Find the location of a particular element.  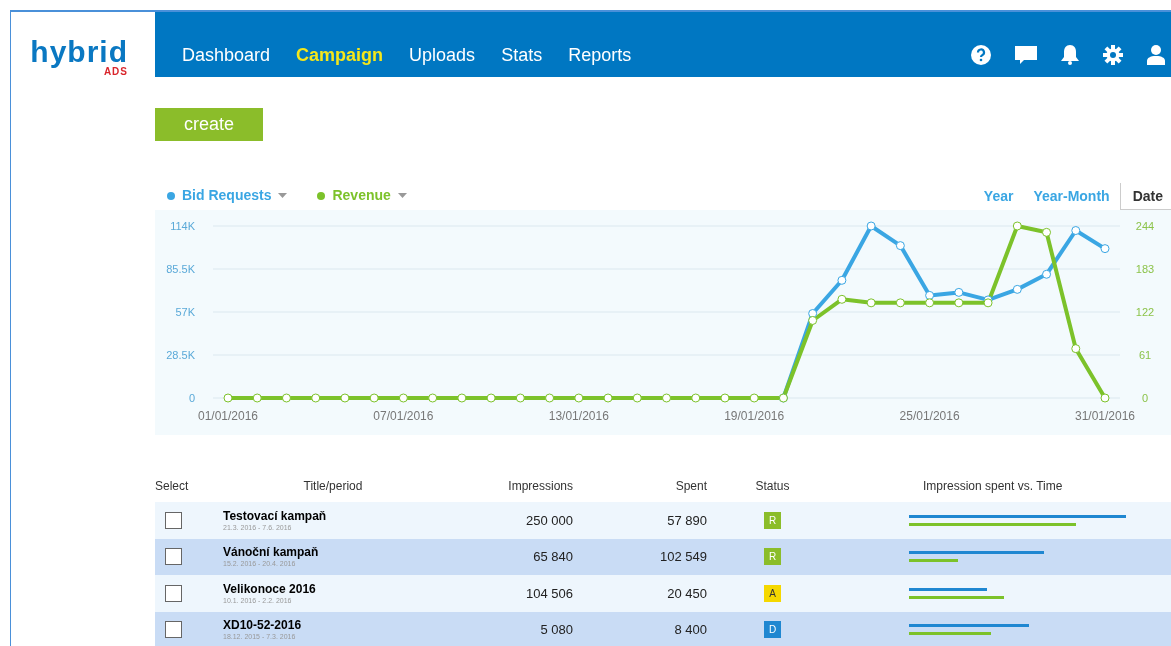

status-badge: D is located at coordinates (772, 630).